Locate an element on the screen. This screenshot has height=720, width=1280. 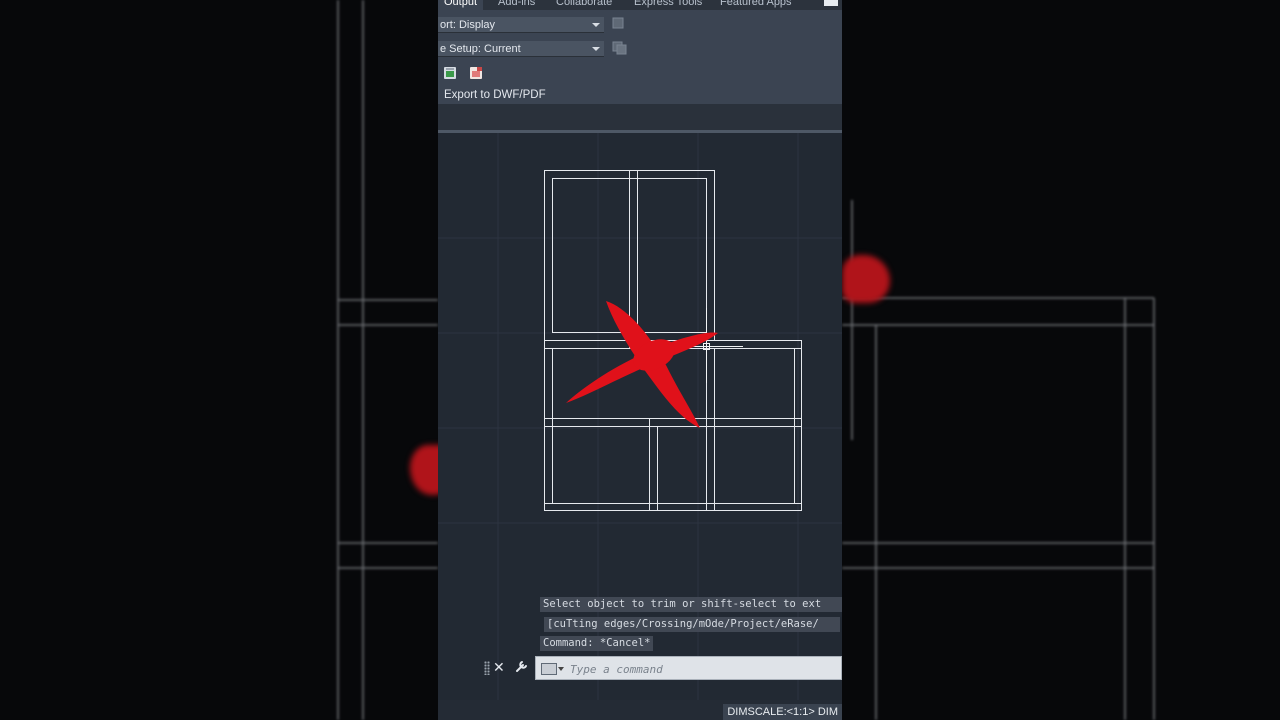
tab-add-ins: Add-ins is located at coordinates (516, 4).